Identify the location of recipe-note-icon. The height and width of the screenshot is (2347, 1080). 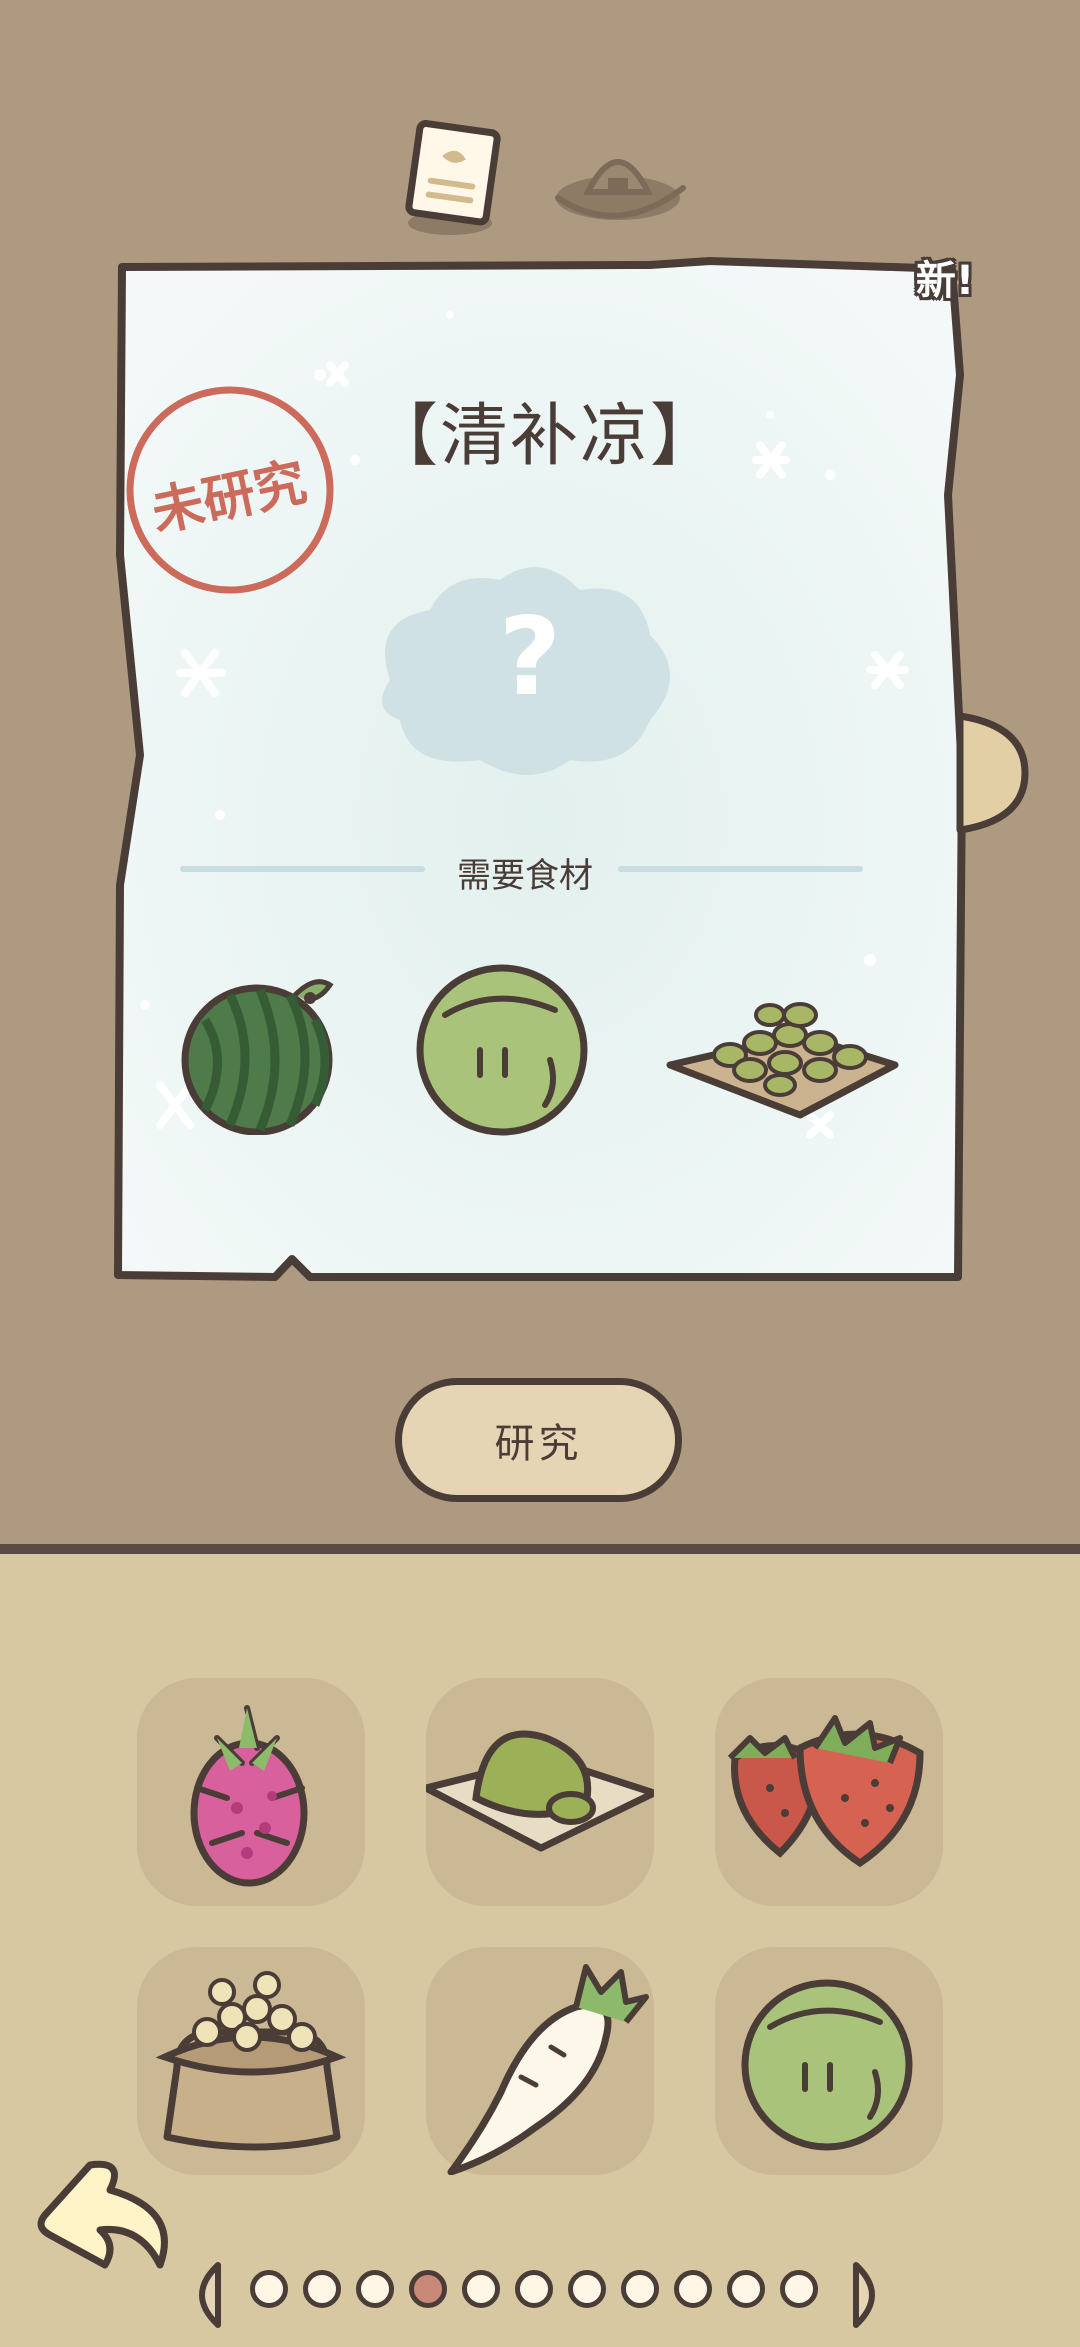
(455, 180).